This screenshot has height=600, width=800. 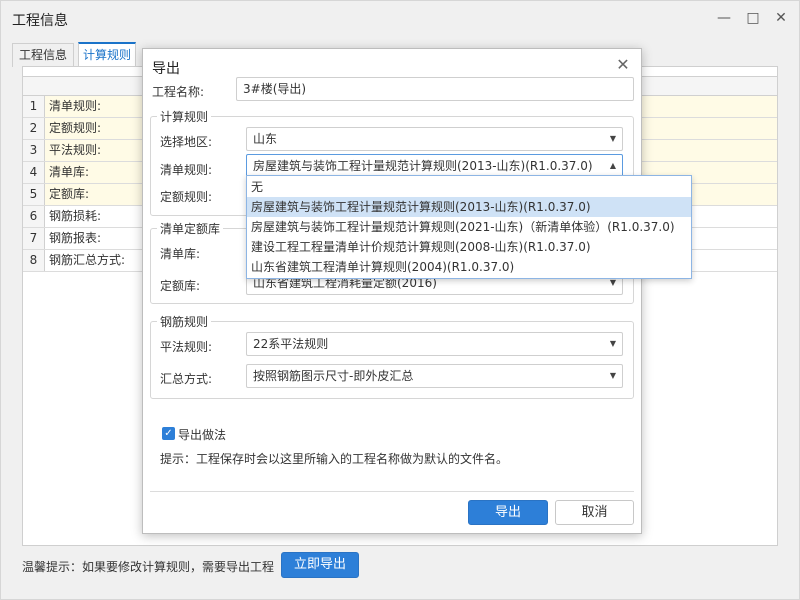 I want to click on row-label: 定额规则:, so click(x=75, y=128).